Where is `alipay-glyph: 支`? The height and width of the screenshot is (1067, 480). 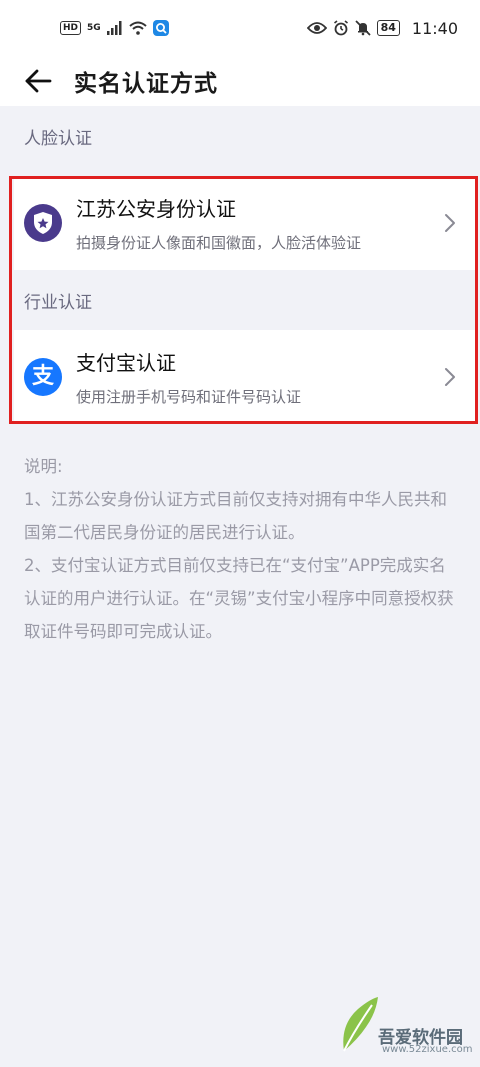 alipay-glyph: 支 is located at coordinates (42, 376).